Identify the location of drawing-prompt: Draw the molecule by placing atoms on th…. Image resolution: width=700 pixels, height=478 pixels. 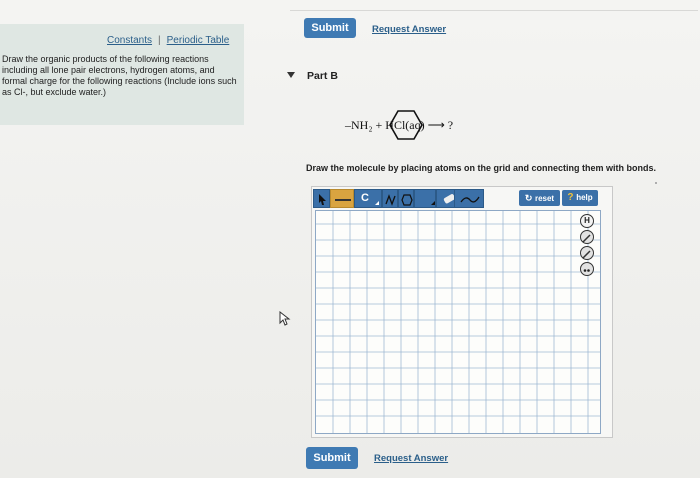
(481, 168).